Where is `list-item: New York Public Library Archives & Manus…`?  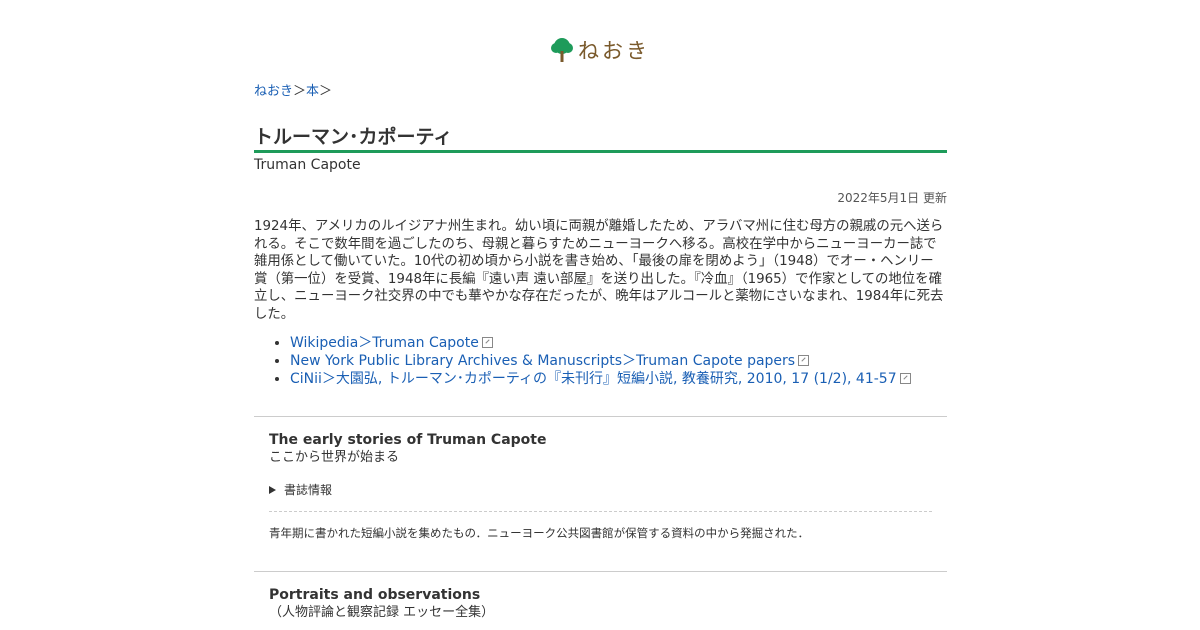
list-item: New York Public Library Archives & Manus… is located at coordinates (600, 361).